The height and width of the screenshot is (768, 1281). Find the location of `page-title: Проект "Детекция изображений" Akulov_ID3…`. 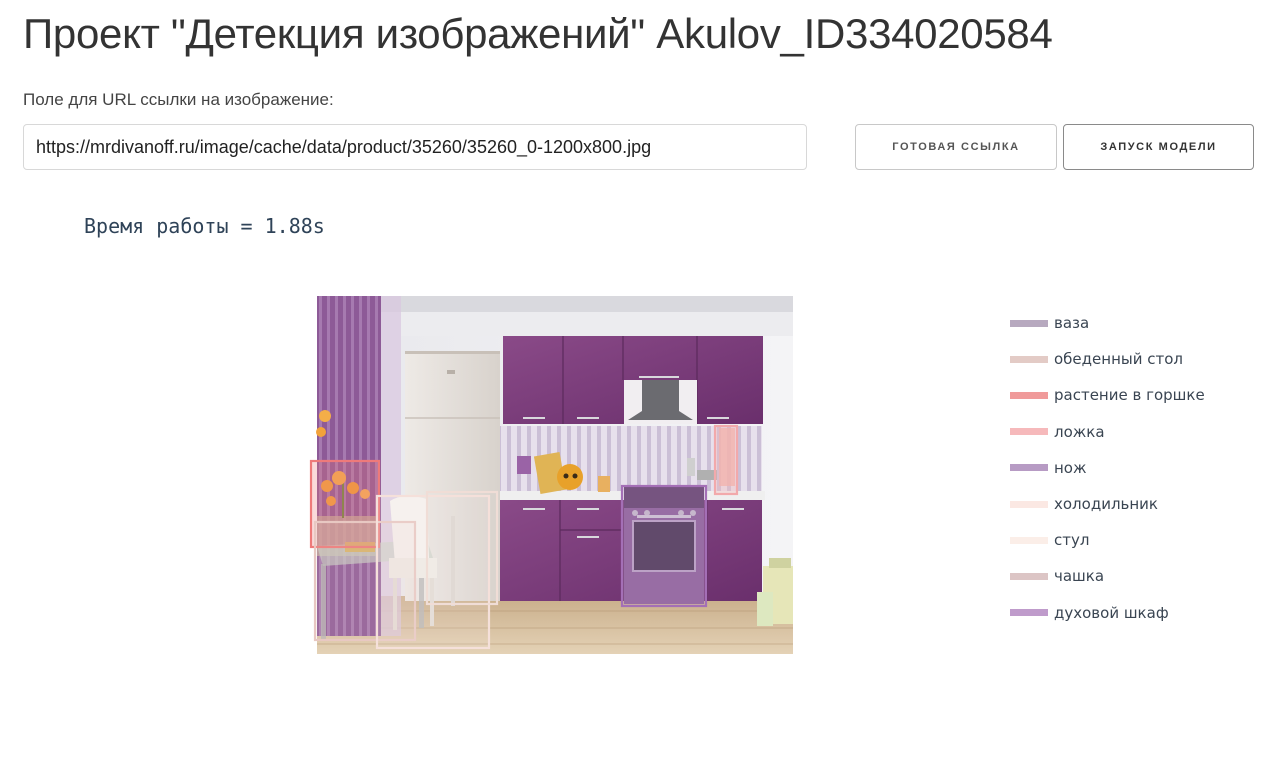

page-title: Проект "Детекция изображений" Akulov_ID3… is located at coordinates (538, 33).